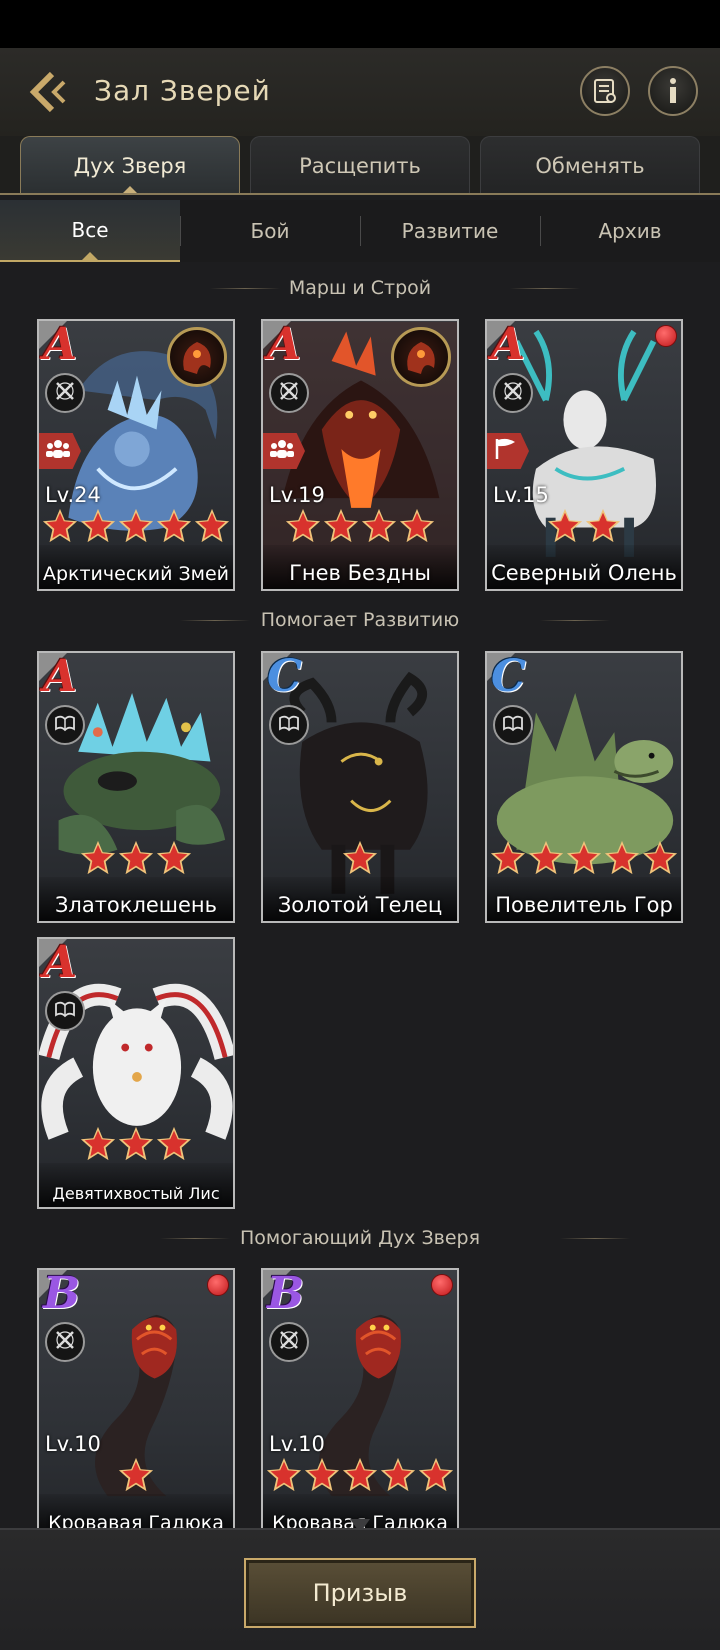 This screenshot has width=720, height=1650. I want to click on filter-tab-development: Развитие, so click(450, 231).